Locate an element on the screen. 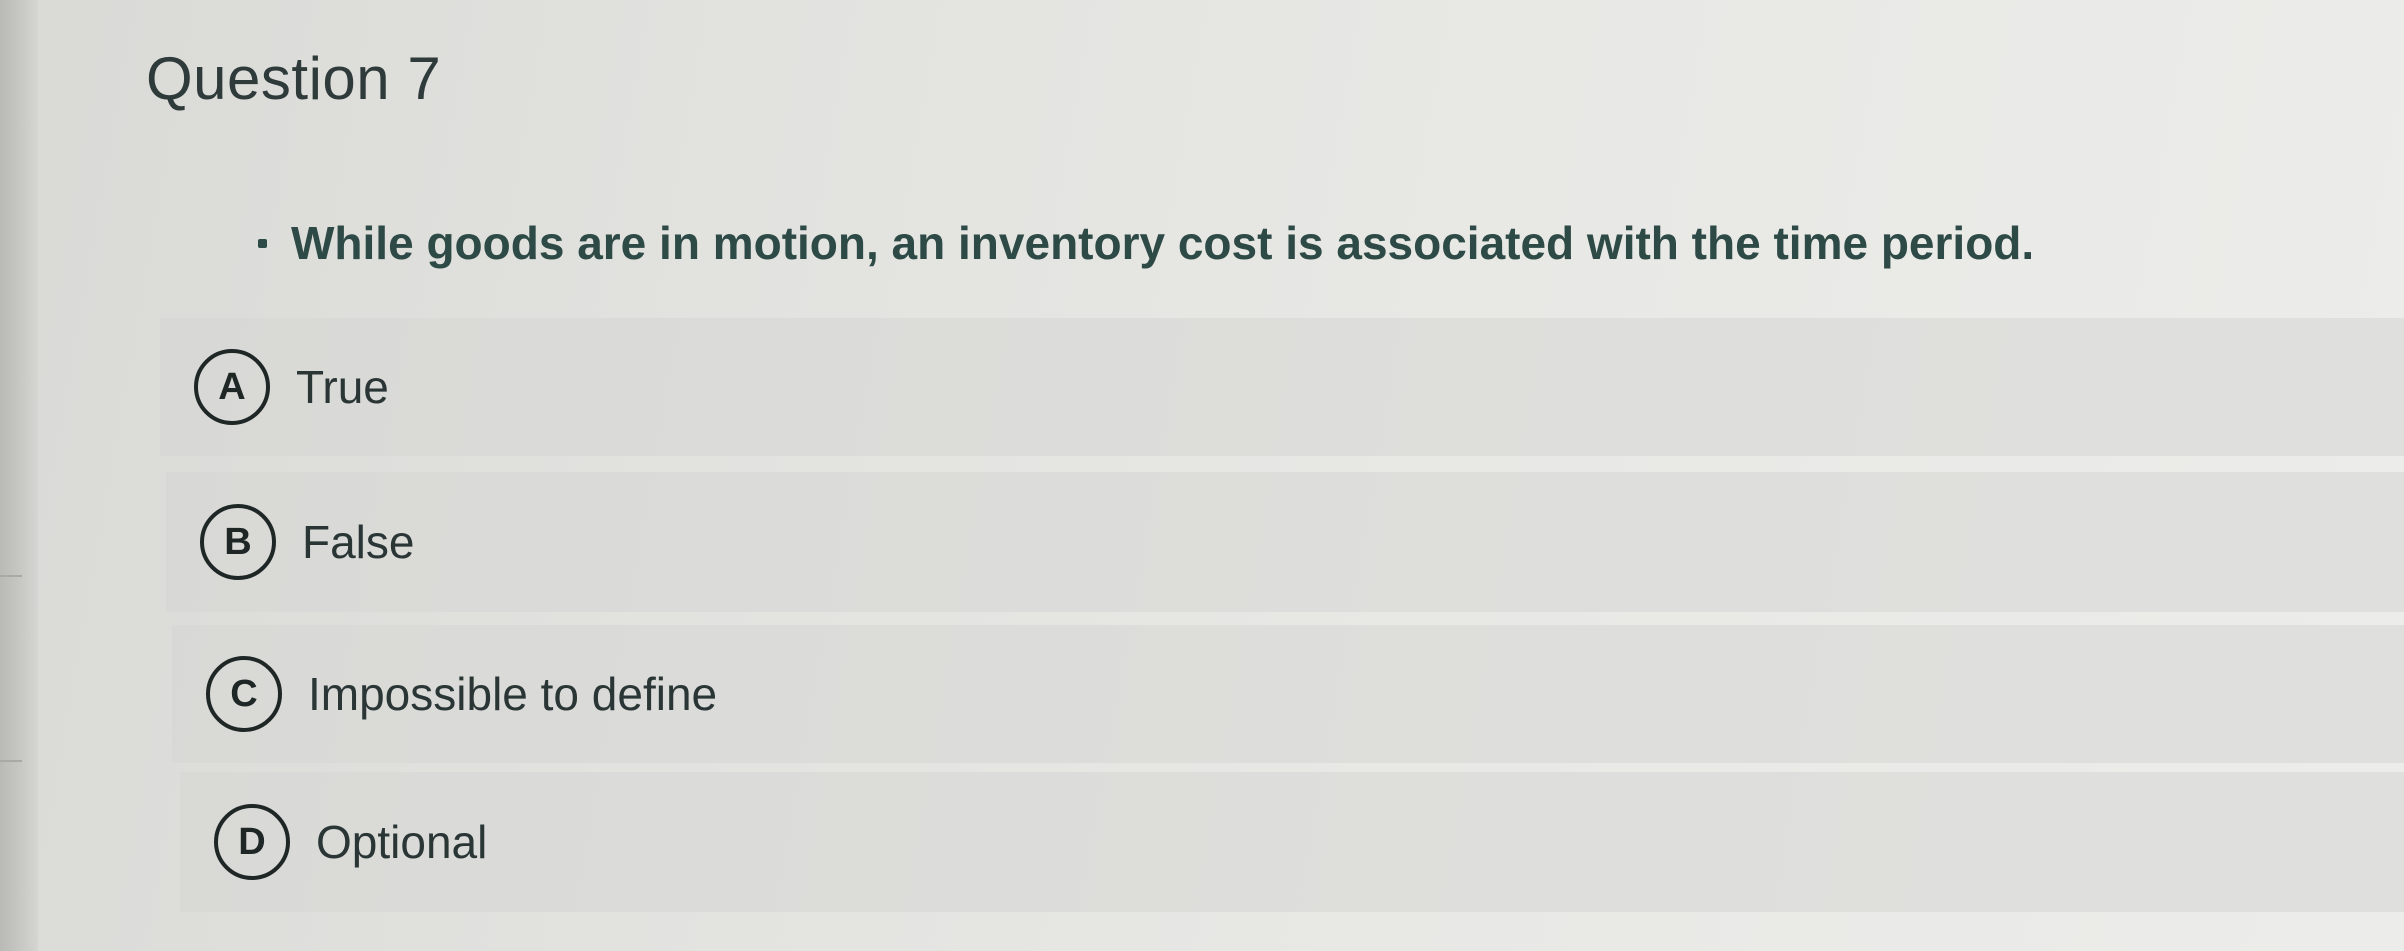 The image size is (2404, 951). option-label: False is located at coordinates (358, 542).